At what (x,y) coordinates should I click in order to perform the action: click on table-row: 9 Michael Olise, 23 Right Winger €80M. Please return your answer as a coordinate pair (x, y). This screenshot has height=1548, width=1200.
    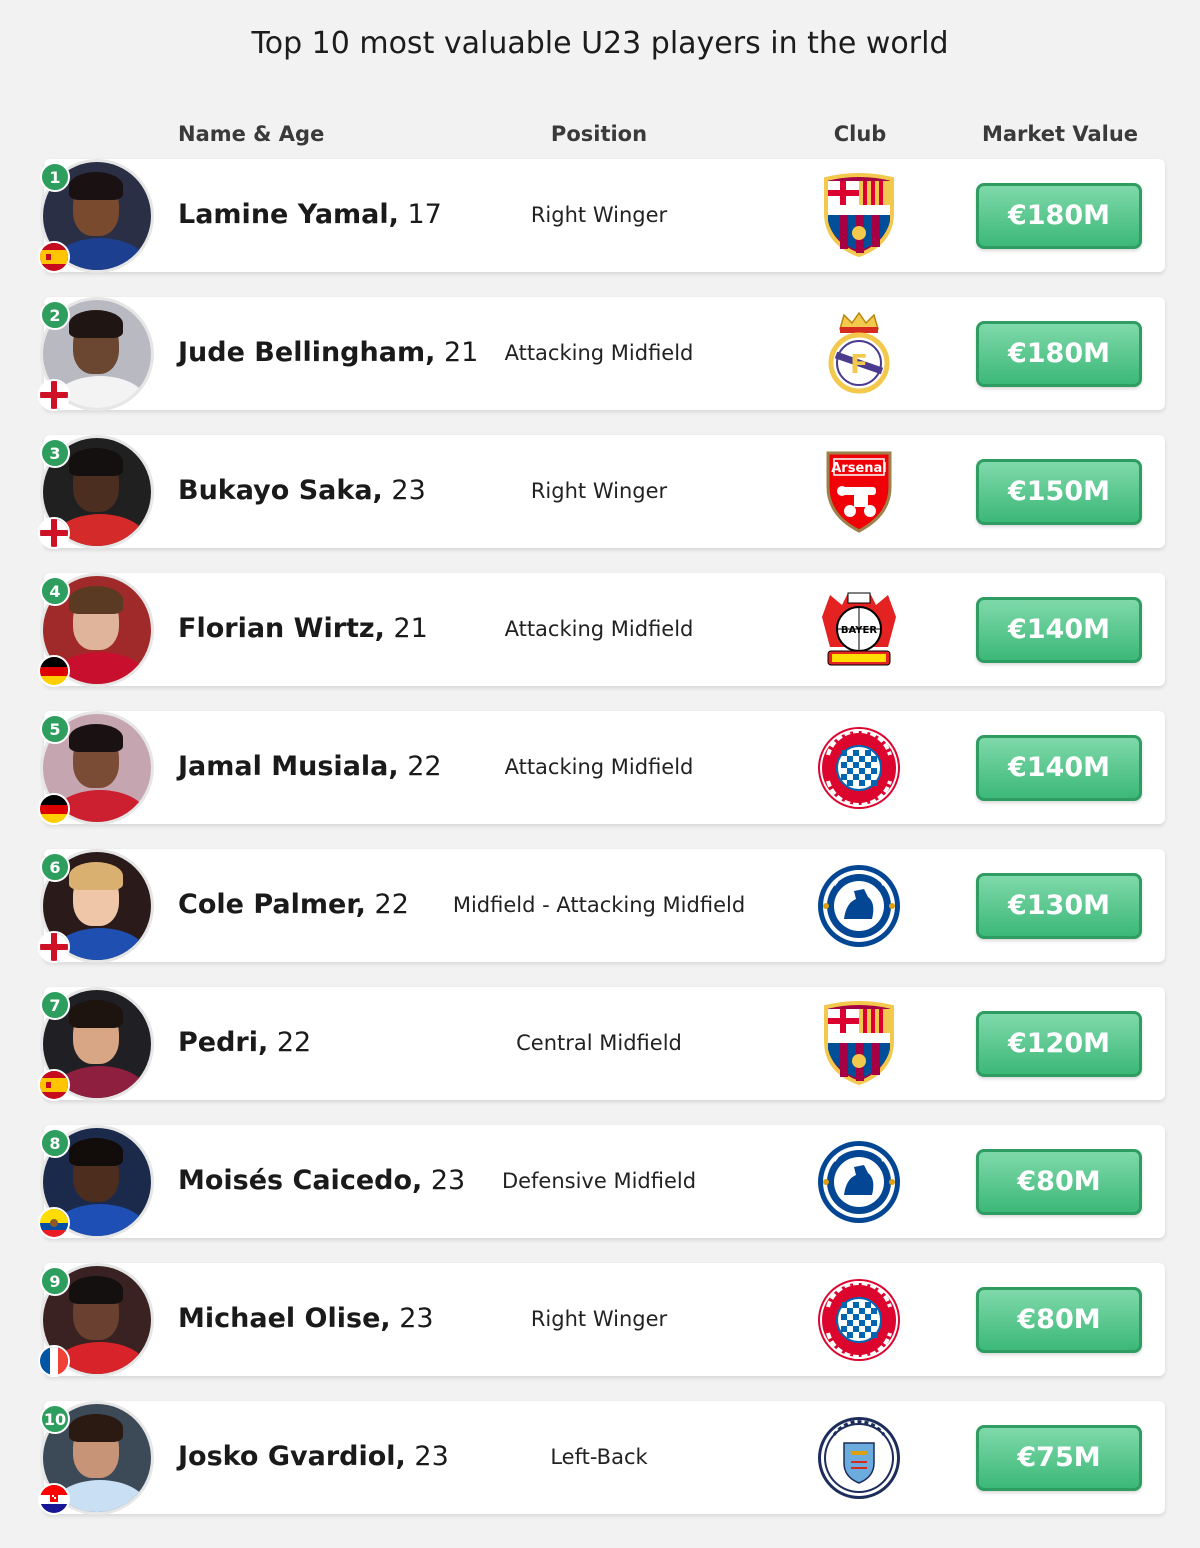
    Looking at the image, I should click on (601, 1320).